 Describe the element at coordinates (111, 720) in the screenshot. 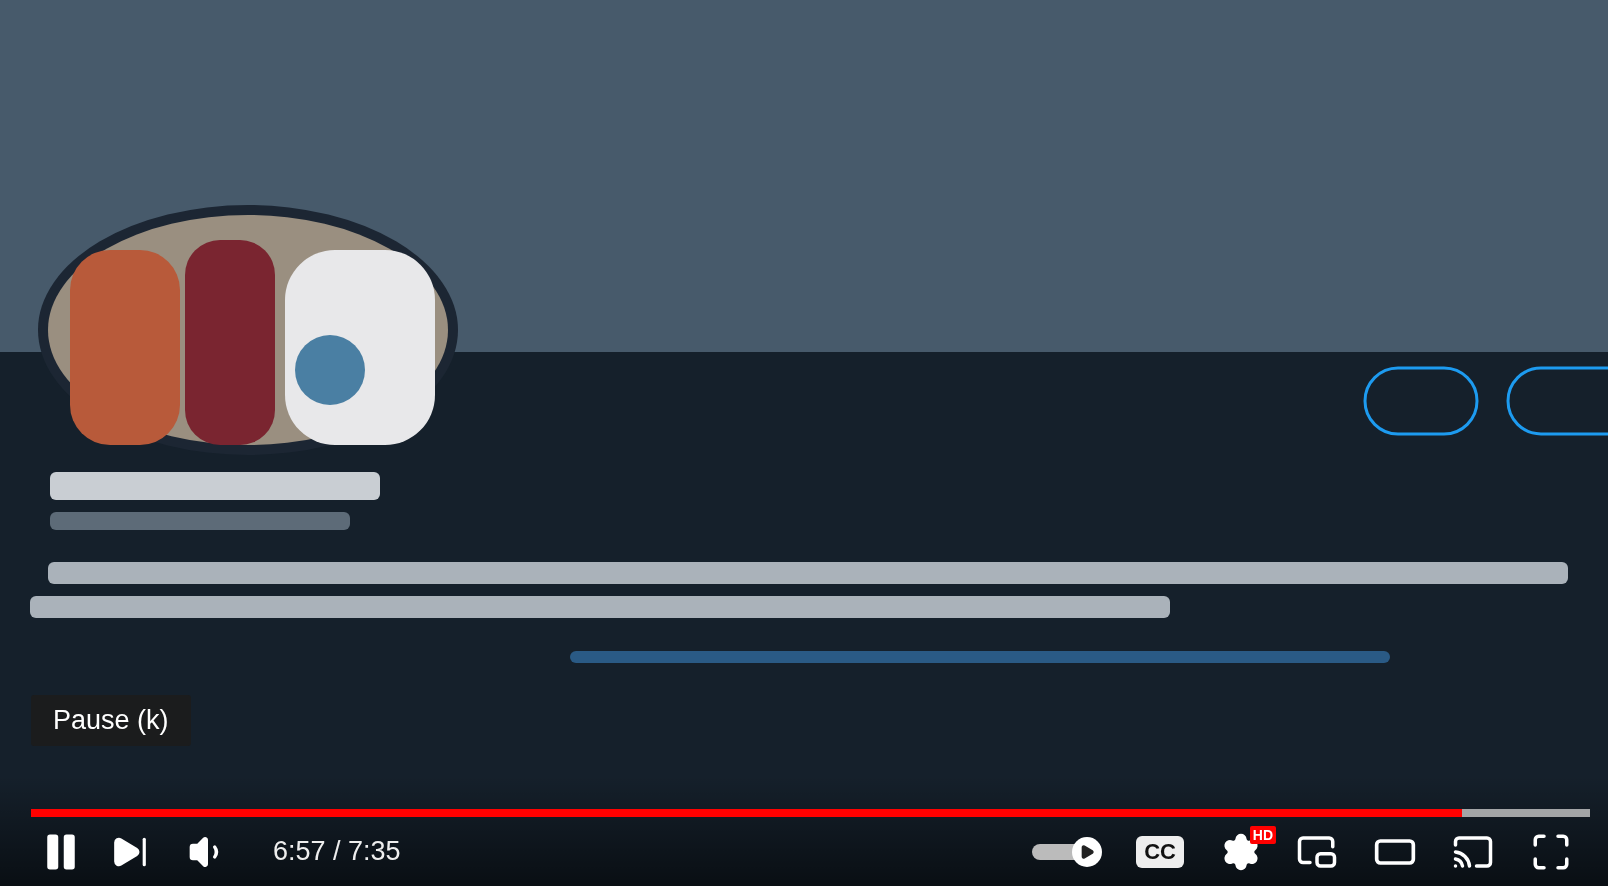

I see `tooltip: Pause (k)` at that location.